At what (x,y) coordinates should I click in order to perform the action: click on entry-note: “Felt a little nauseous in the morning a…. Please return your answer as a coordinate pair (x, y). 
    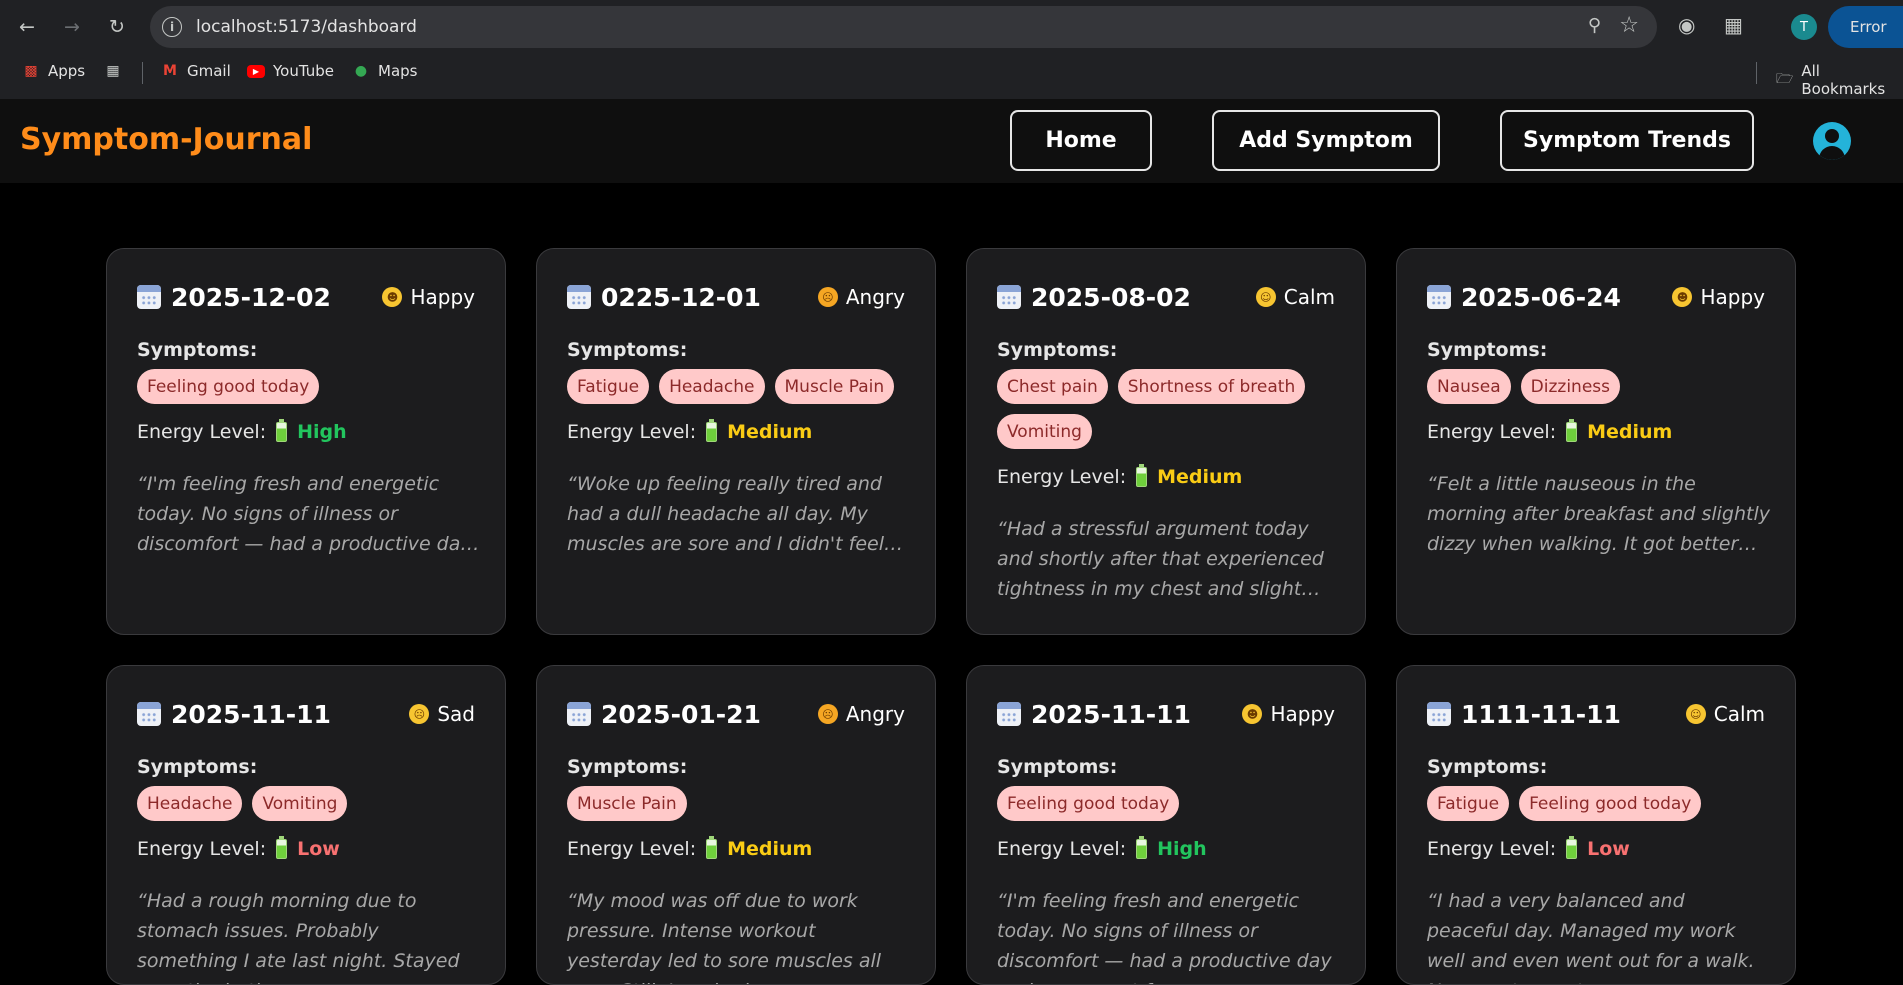
    Looking at the image, I should click on (1598, 514).